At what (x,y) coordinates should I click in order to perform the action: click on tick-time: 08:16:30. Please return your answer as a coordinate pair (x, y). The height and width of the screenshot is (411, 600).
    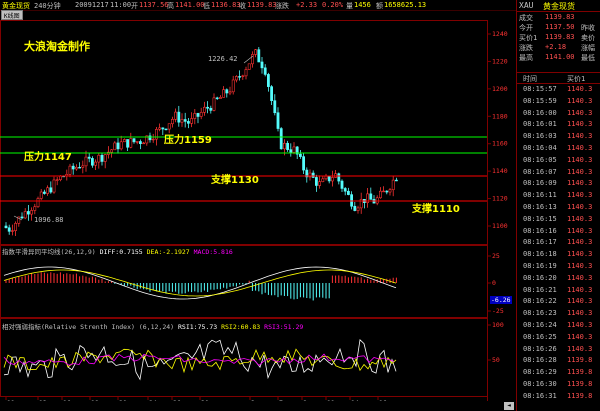
    Looking at the image, I should click on (540, 384).